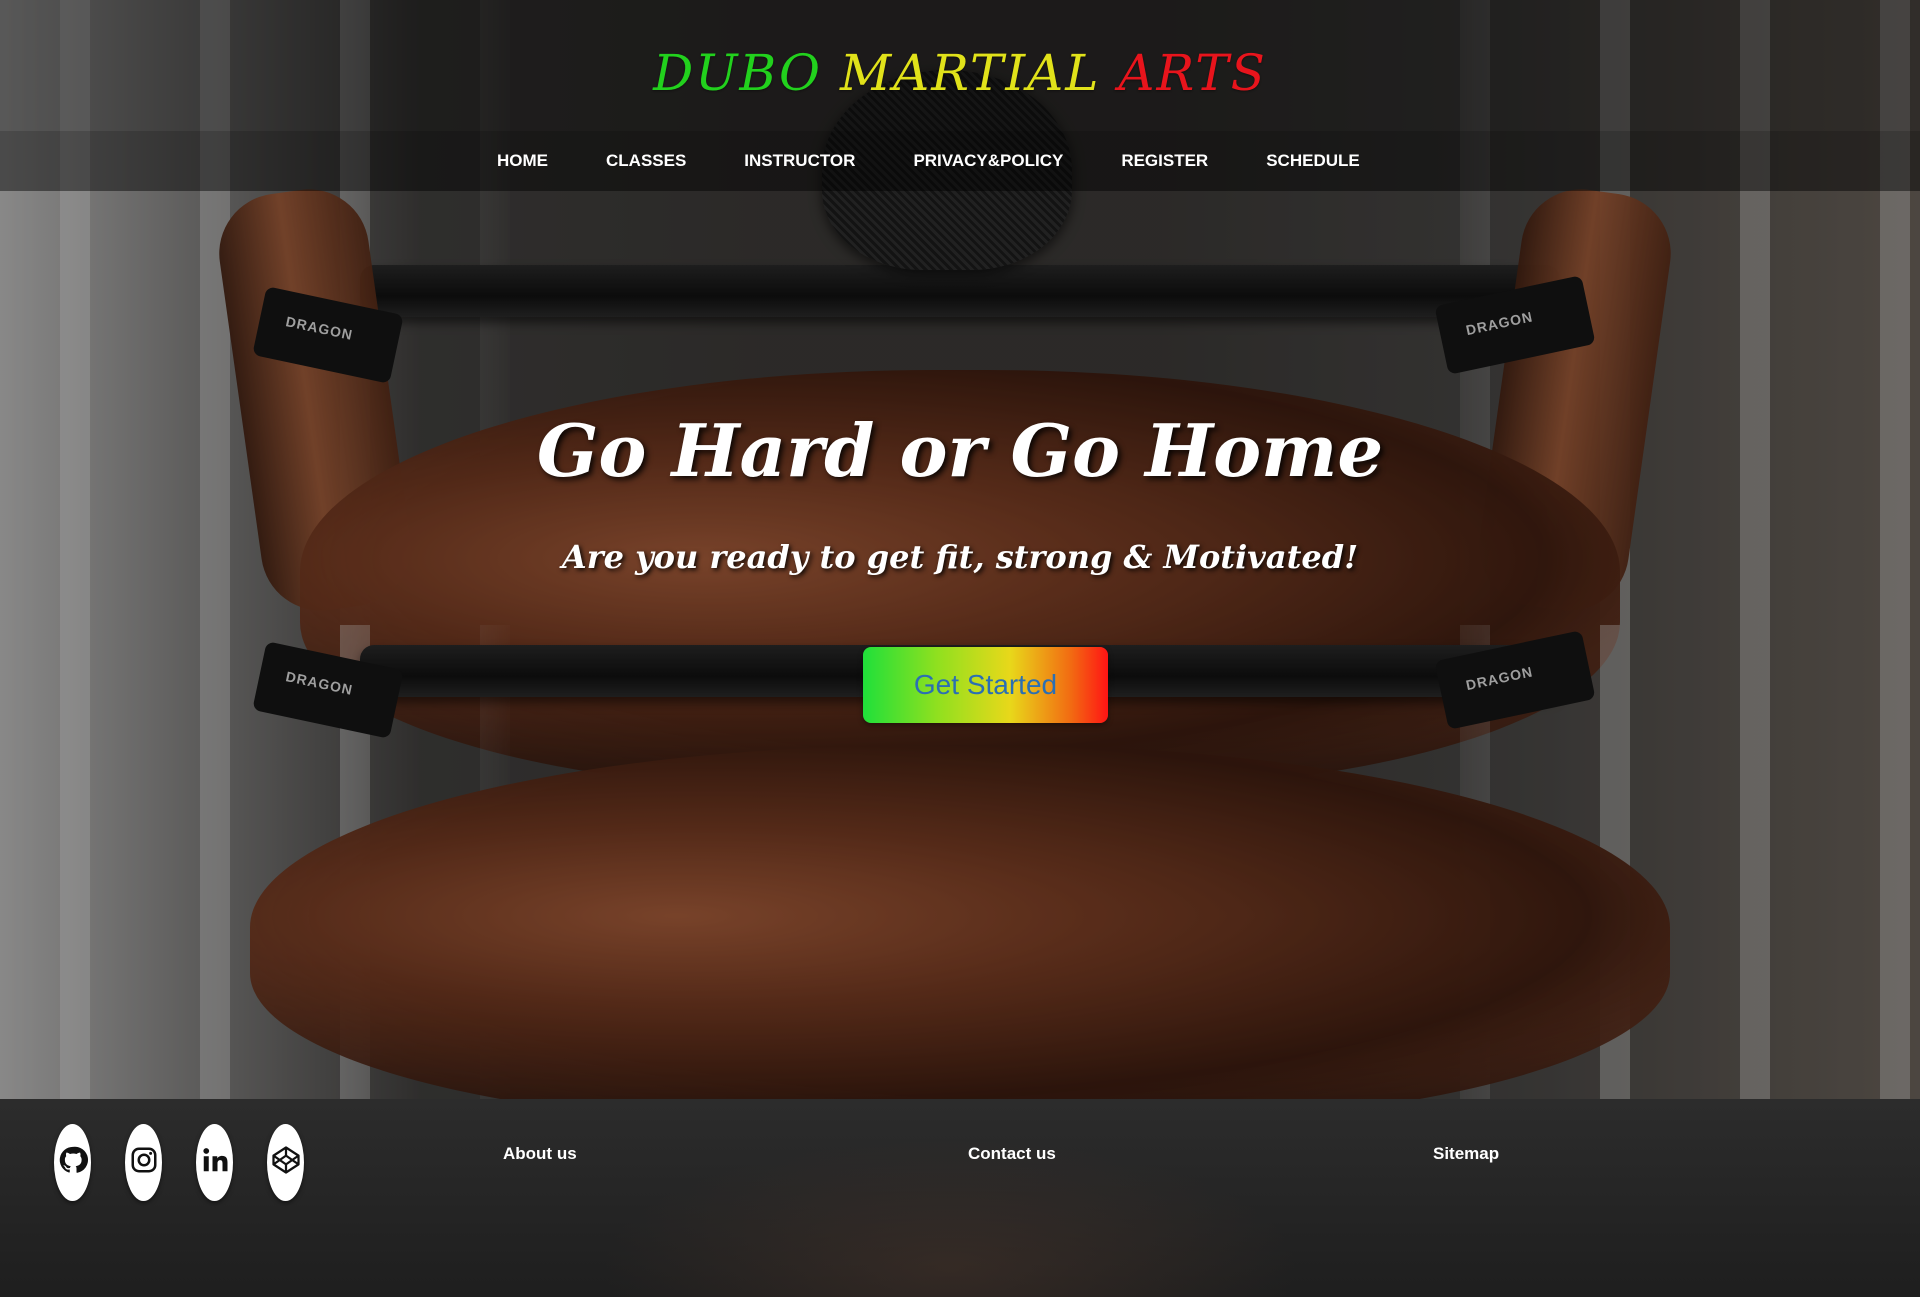 This screenshot has width=1920, height=1297. Describe the element at coordinates (646, 161) in the screenshot. I see `nav-item-classes: CLASSES` at that location.